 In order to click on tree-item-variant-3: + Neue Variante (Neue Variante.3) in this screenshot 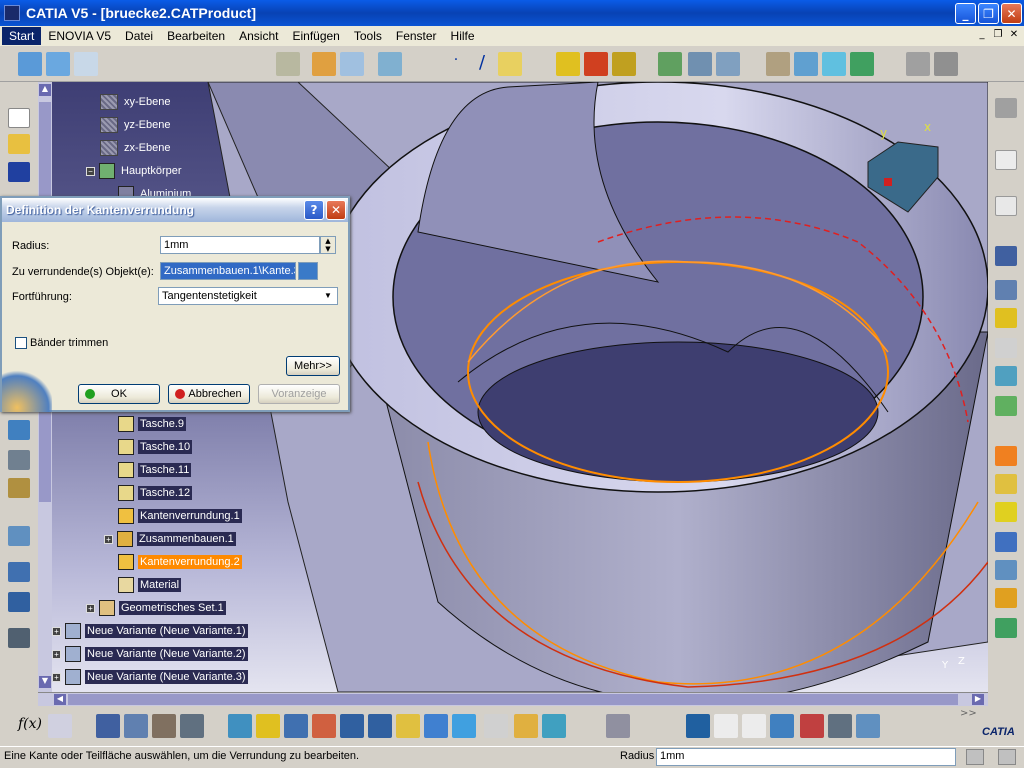, I will do `click(150, 677)`.